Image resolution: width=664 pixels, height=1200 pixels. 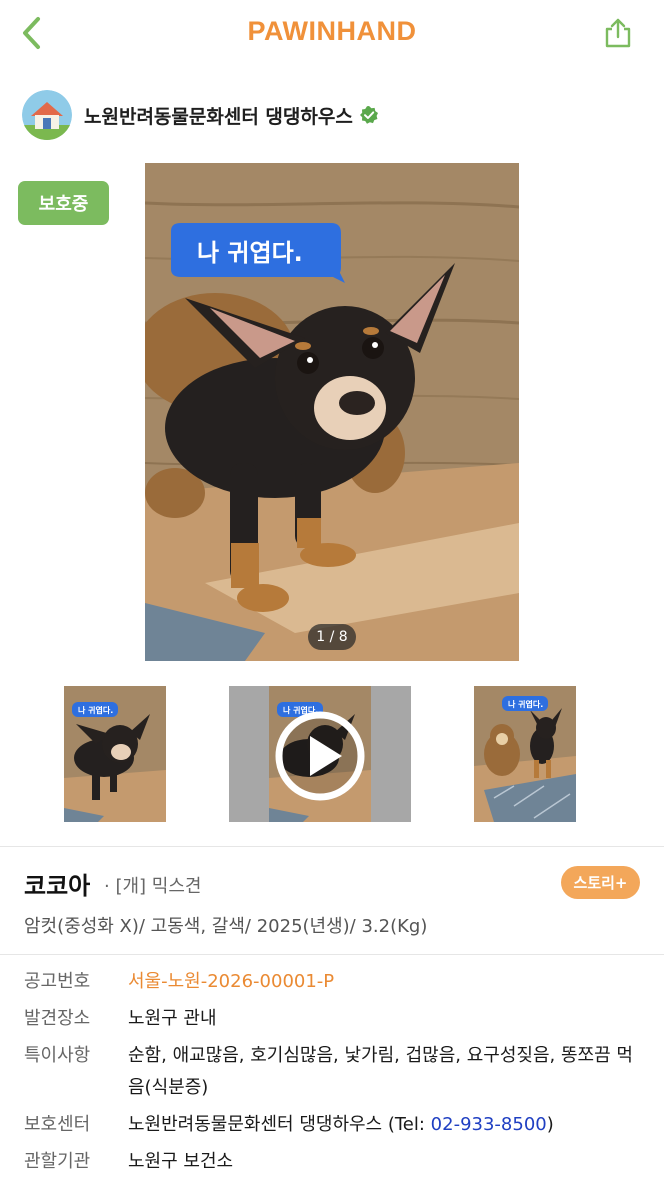 What do you see at coordinates (279, 1124) in the screenshot?
I see `shelter-center-name: 노원반려동물문화센터 댕댕하우스 (Tel:` at bounding box center [279, 1124].